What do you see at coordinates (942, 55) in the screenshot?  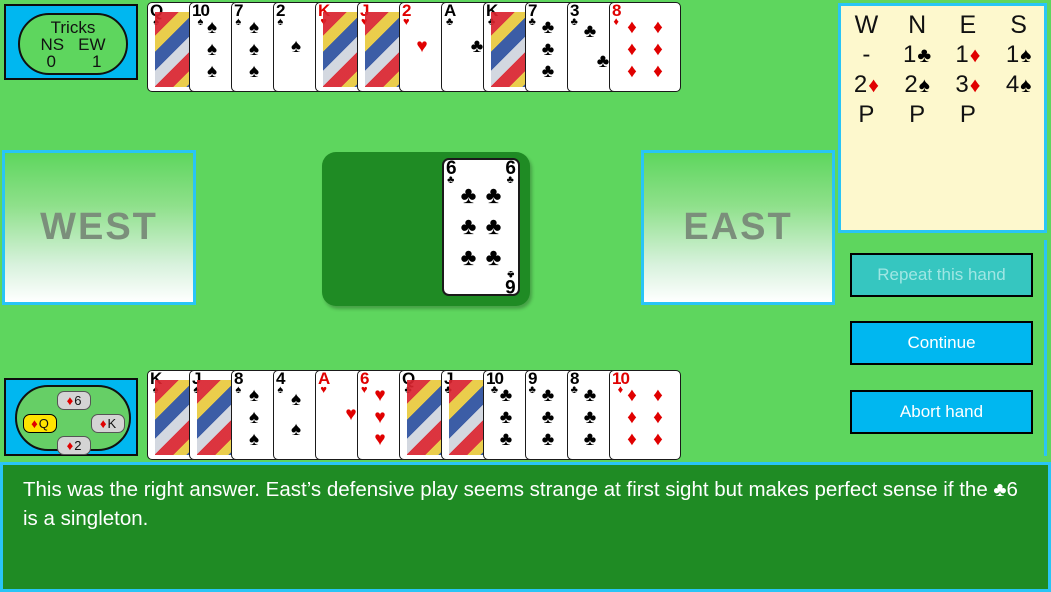 I see `bid-row-1: -1 ♣ 1 ♦ 1 ♠` at bounding box center [942, 55].